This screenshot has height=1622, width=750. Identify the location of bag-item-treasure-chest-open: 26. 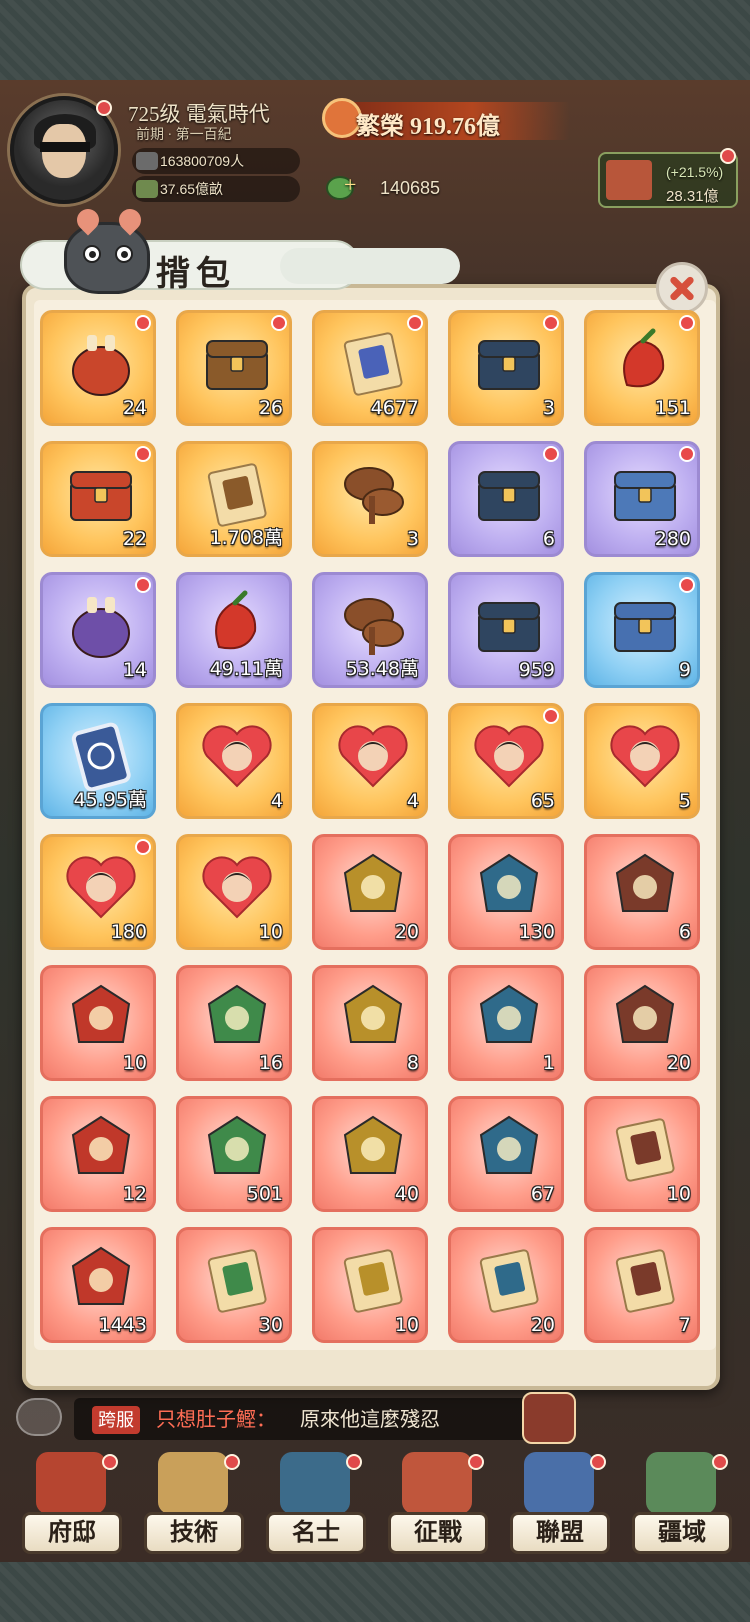
(234, 368).